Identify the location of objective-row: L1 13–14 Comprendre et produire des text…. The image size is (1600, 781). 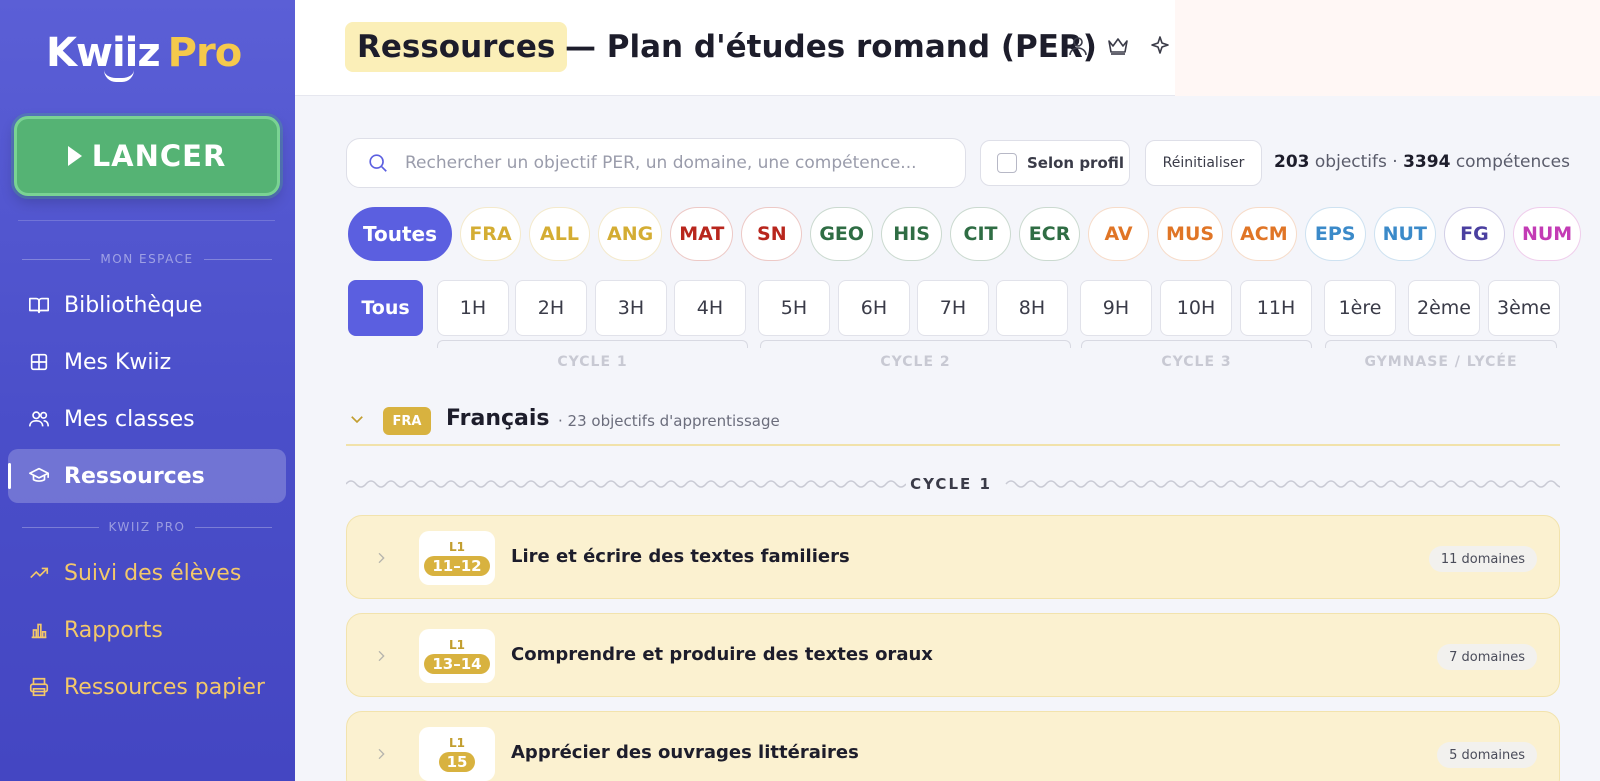
(953, 655).